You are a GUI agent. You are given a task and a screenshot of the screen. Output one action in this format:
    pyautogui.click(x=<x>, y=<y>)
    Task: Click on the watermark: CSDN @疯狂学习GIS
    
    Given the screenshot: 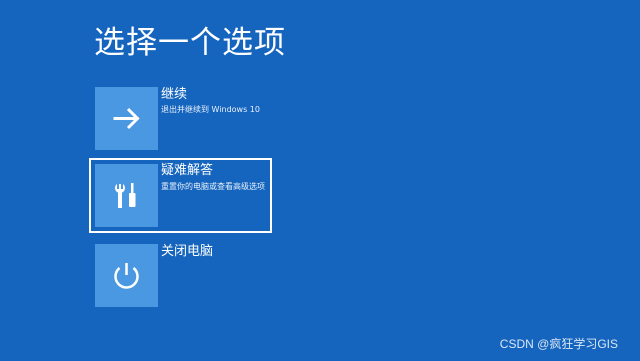 What is the action you would take?
    pyautogui.click(x=558, y=344)
    